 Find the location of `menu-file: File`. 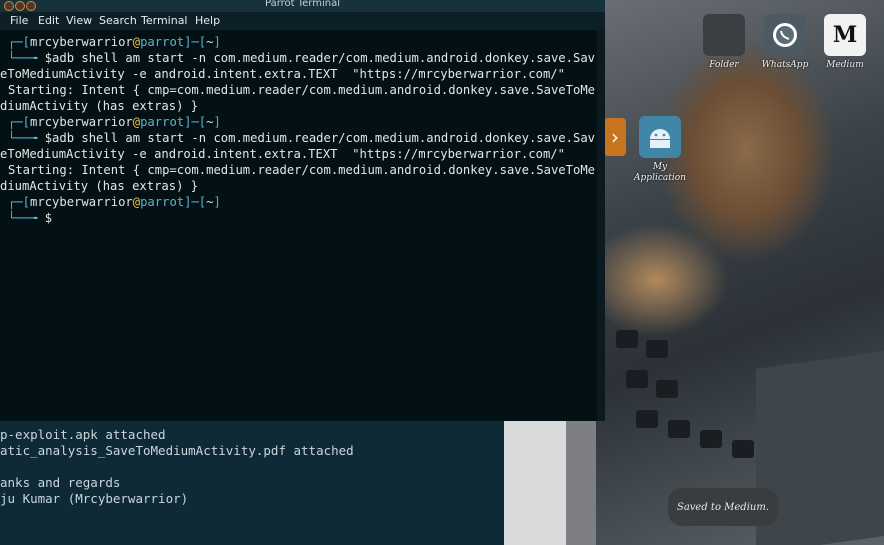

menu-file: File is located at coordinates (19, 20).